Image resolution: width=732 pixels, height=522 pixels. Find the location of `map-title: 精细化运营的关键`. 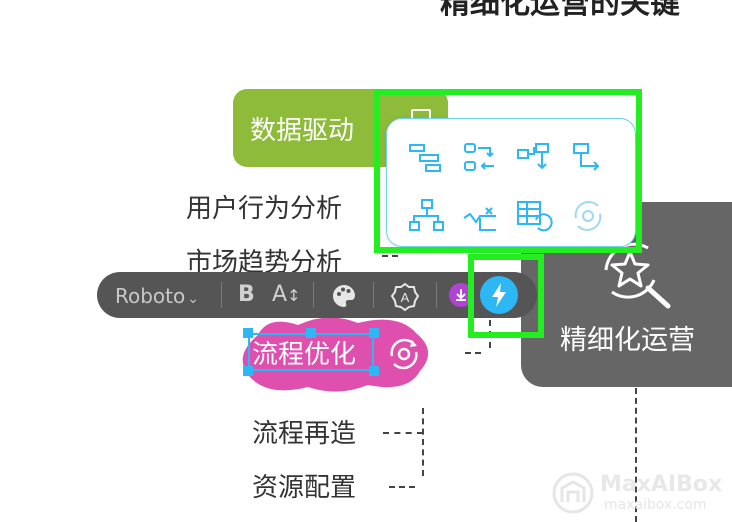

map-title: 精细化运营的关键 is located at coordinates (560, 10).